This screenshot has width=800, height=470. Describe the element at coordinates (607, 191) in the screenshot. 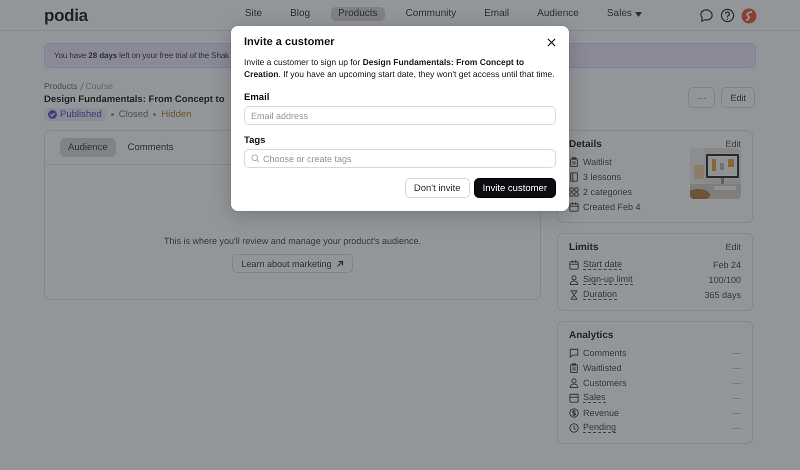

I see `detail-label: 2 categories` at that location.